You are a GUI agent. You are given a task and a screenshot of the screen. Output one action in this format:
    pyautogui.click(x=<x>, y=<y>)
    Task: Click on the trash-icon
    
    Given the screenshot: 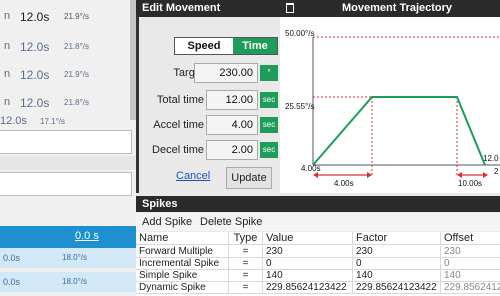 What is the action you would take?
    pyautogui.click(x=290, y=8)
    